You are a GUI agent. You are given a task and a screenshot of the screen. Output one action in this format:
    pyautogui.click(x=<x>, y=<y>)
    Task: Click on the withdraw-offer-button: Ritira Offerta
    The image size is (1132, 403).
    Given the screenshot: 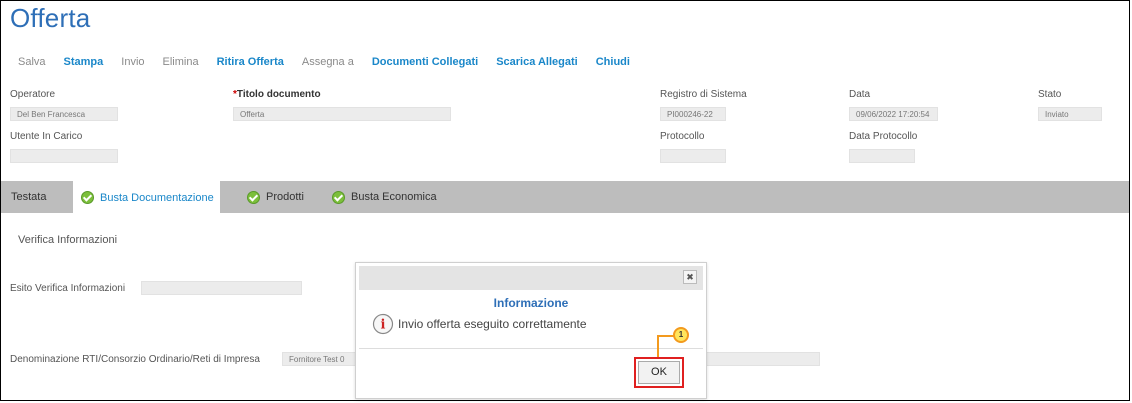 What is the action you would take?
    pyautogui.click(x=250, y=62)
    